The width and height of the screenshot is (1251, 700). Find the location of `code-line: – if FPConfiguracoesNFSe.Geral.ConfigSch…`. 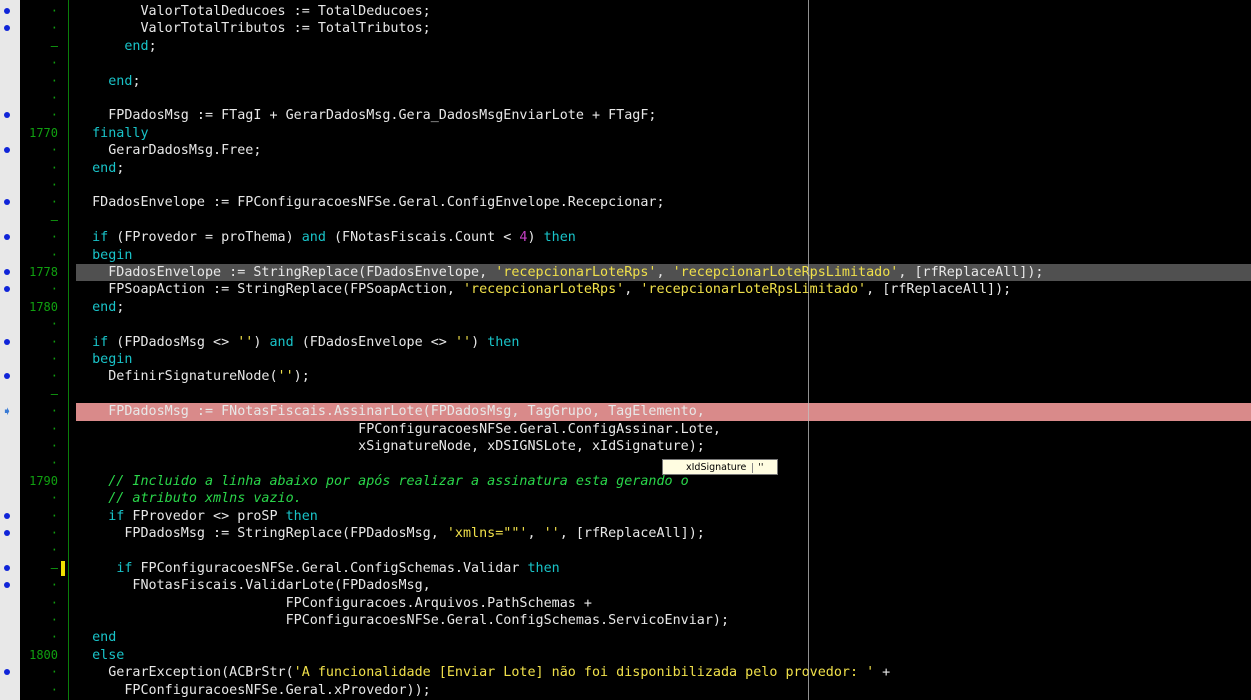

code-line: – if FPConfiguracoesNFSe.Geral.ConfigSch… is located at coordinates (625, 568).